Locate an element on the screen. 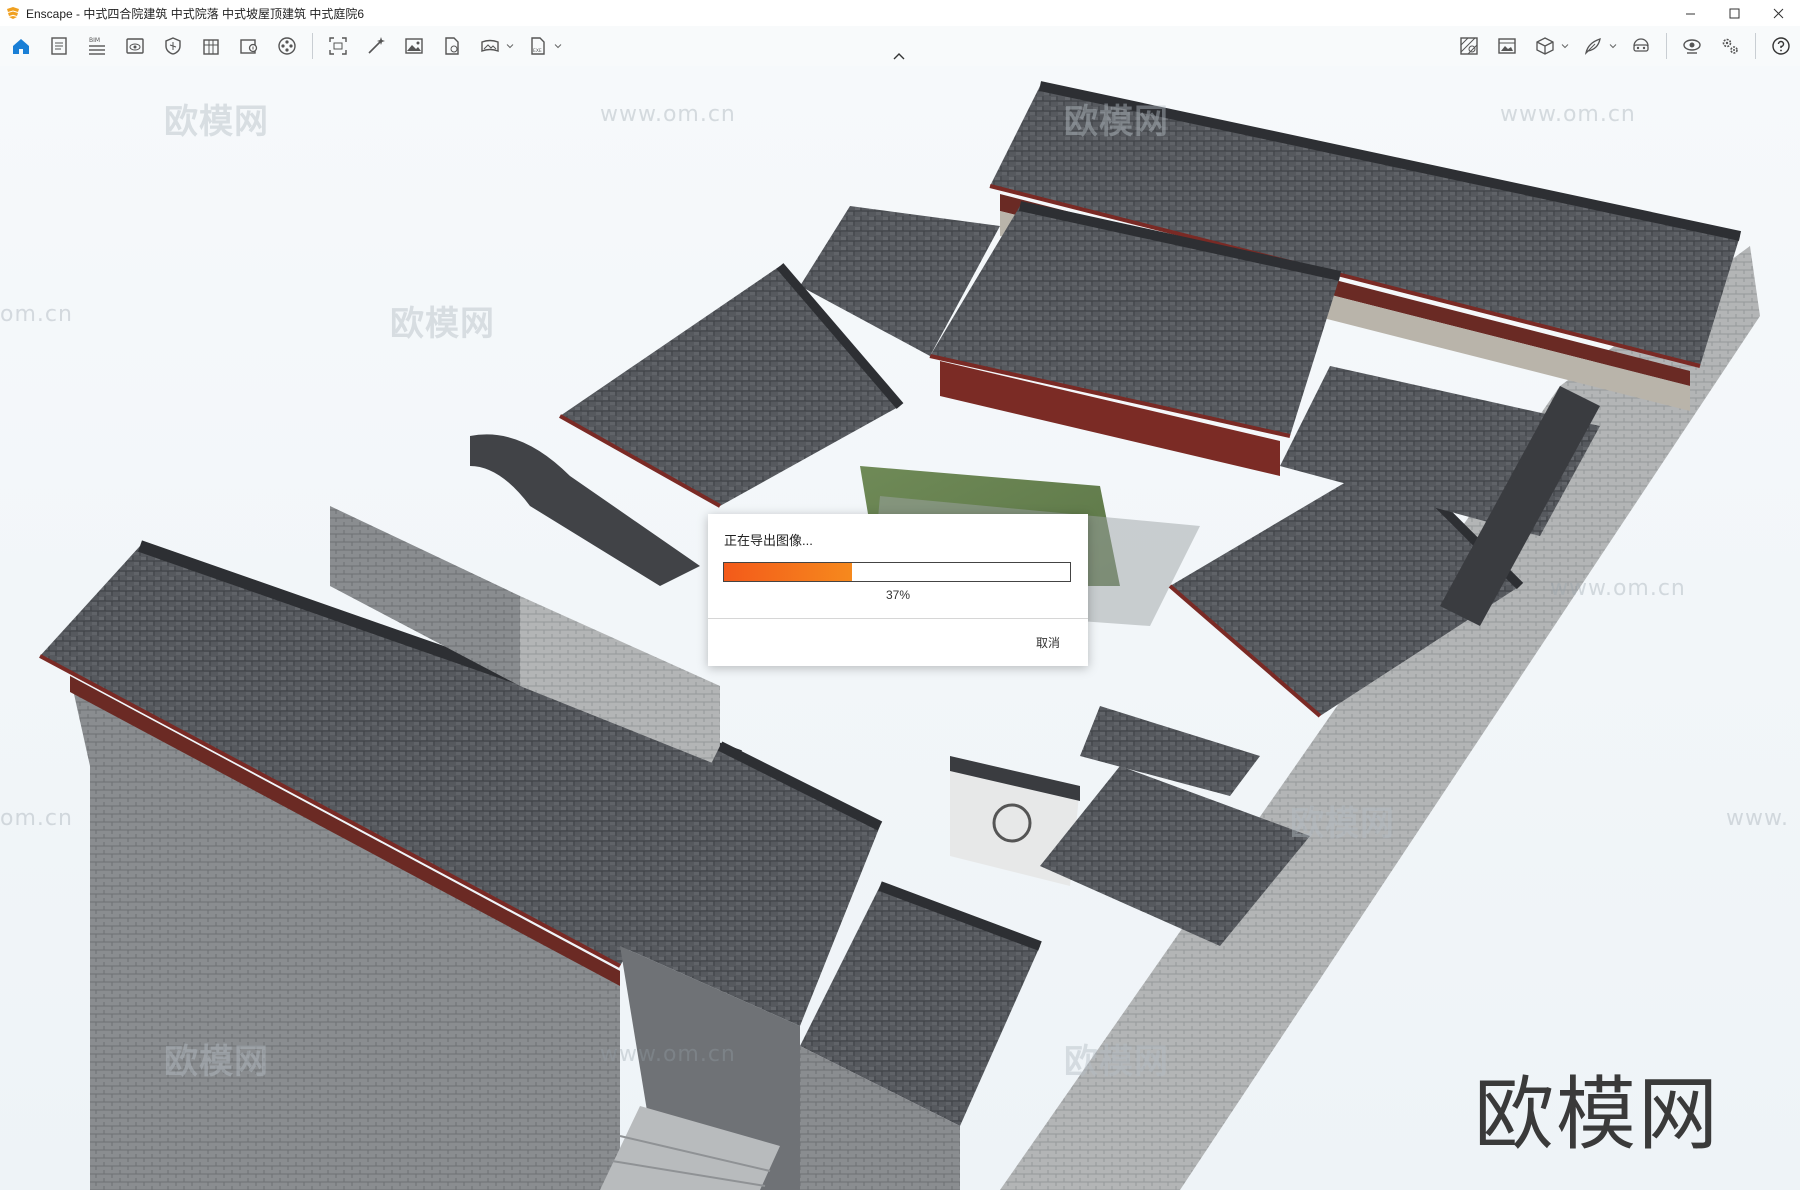  minimize-icon is located at coordinates (1690, 13).